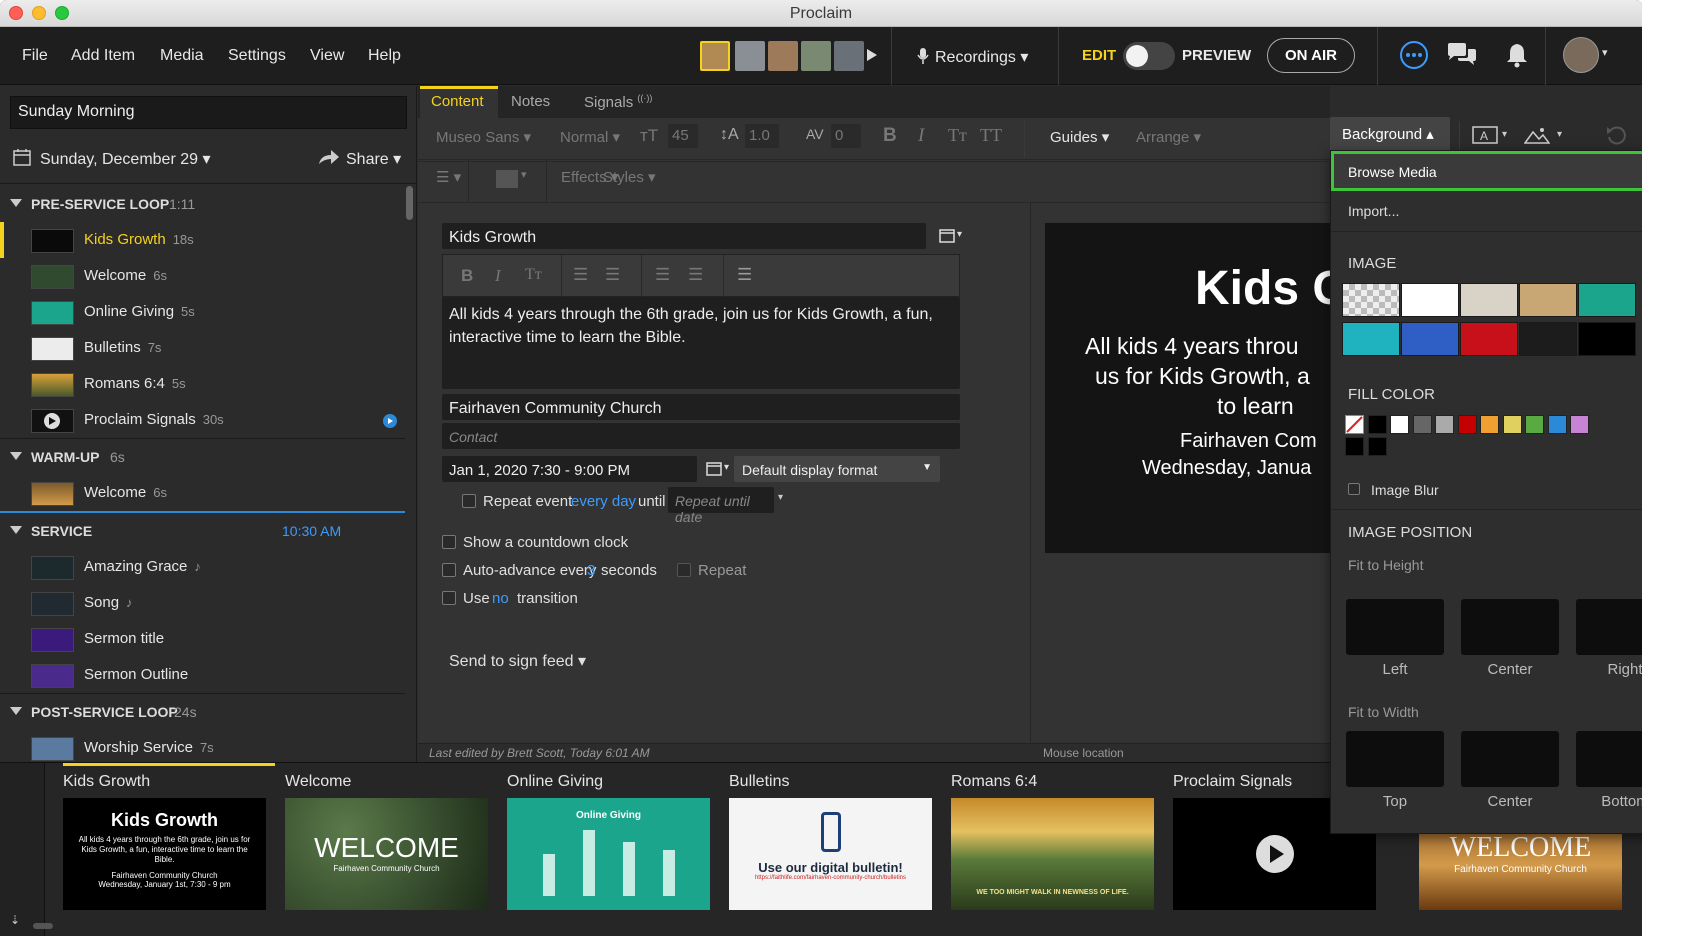  Describe the element at coordinates (202, 312) in the screenshot. I see `list-item: Online Giving 5s` at that location.